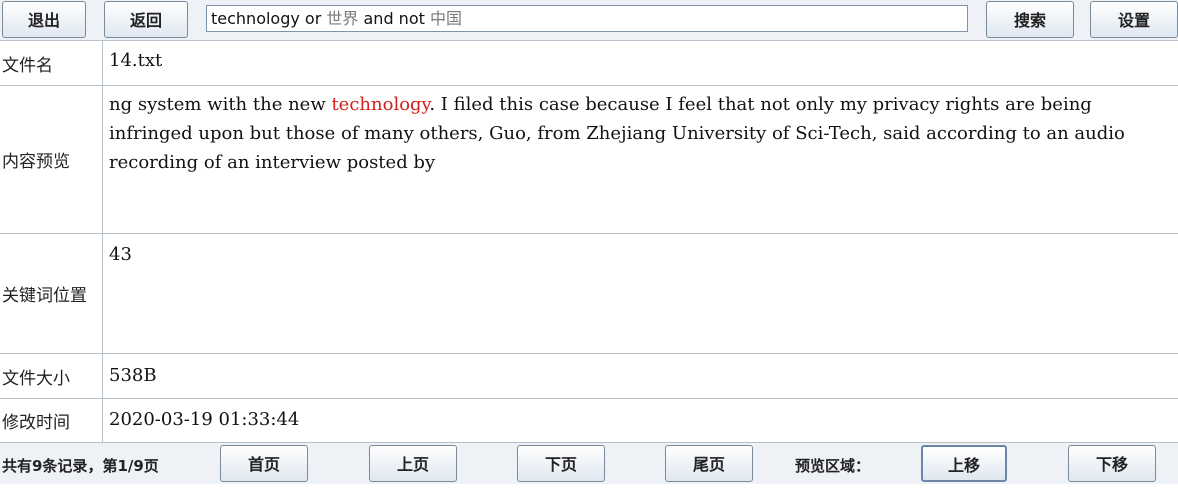 This screenshot has width=1178, height=489. I want to click on filename-value: 14.txt, so click(136, 60).